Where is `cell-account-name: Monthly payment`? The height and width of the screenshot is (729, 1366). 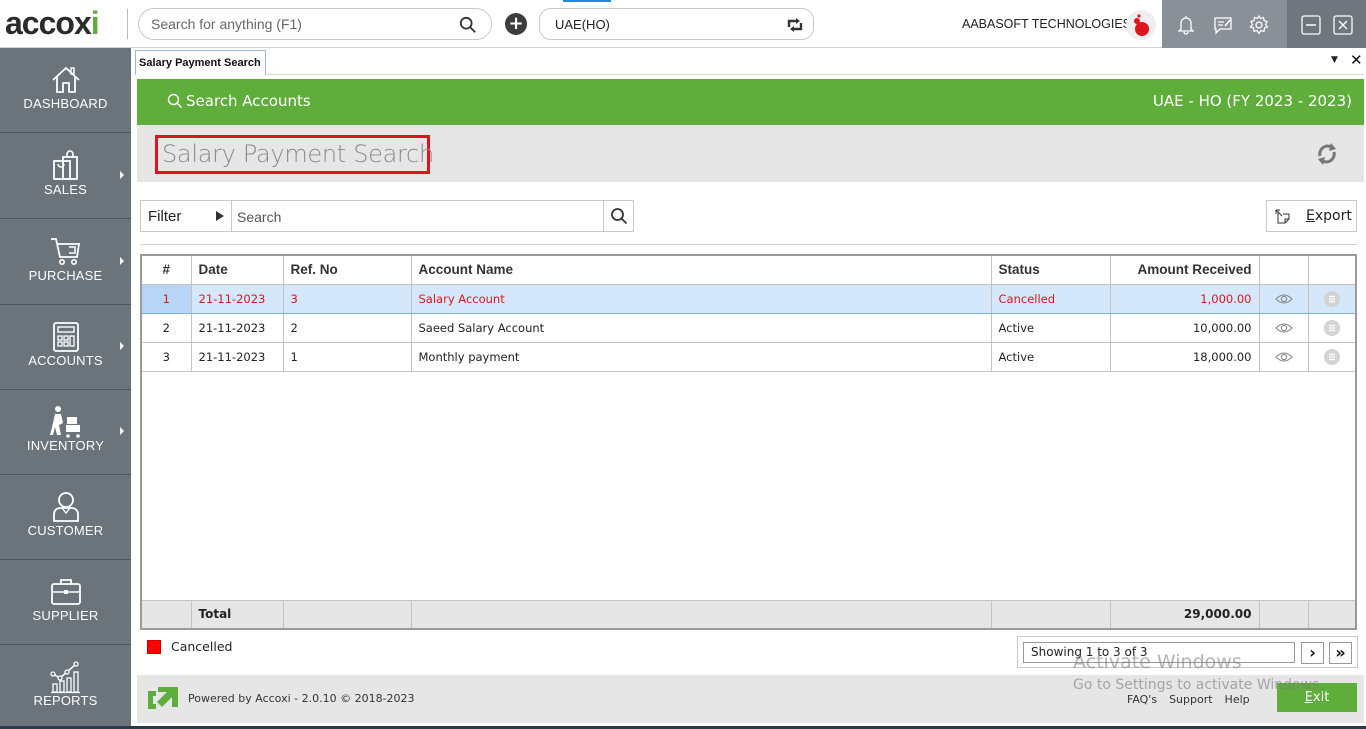
cell-account-name: Monthly payment is located at coordinates (701, 356).